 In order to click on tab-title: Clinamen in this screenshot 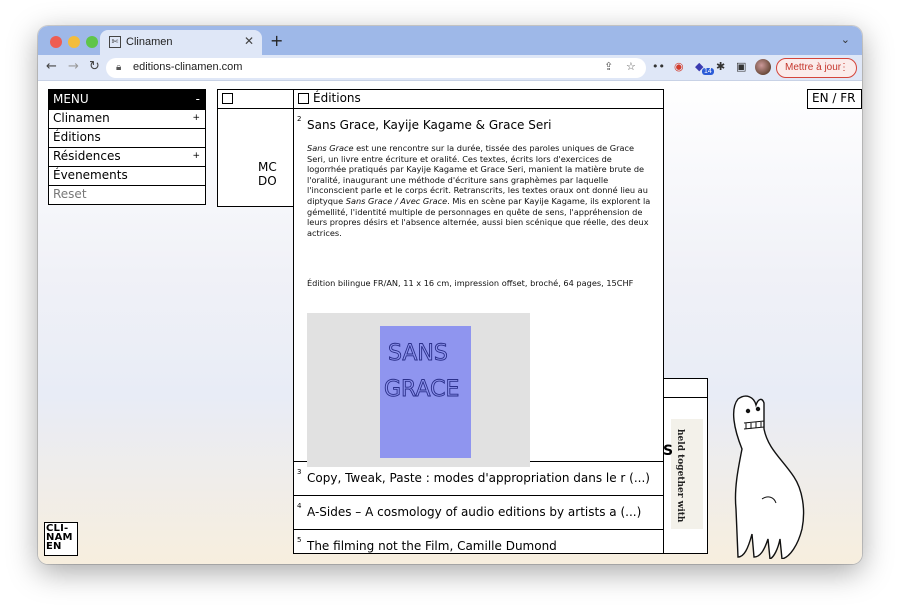, I will do `click(149, 42)`.